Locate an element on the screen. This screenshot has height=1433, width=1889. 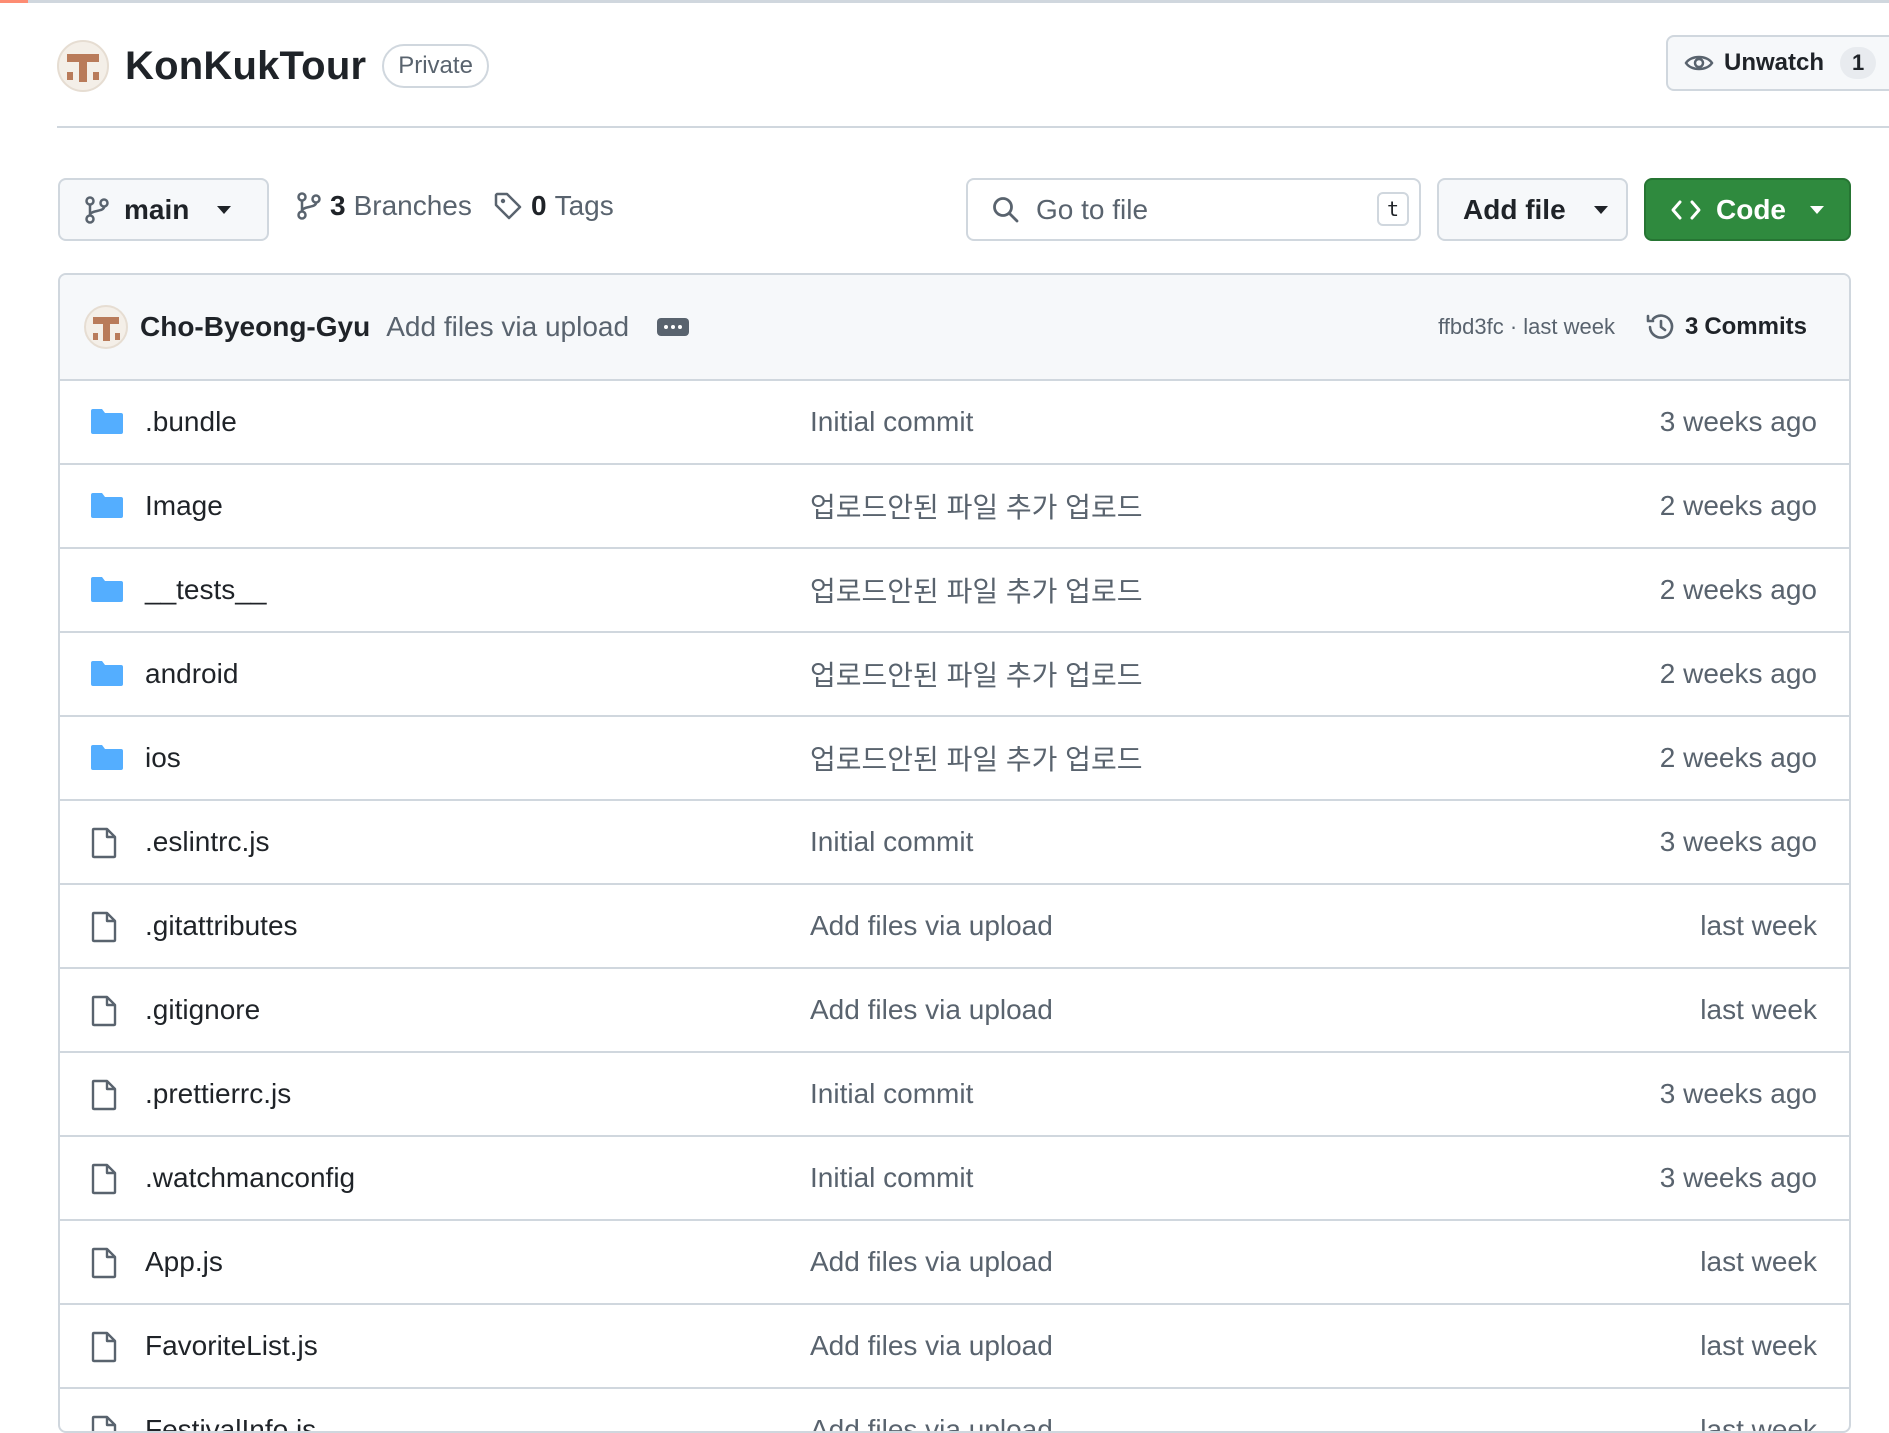
commit-author-avatar is located at coordinates (106, 327).